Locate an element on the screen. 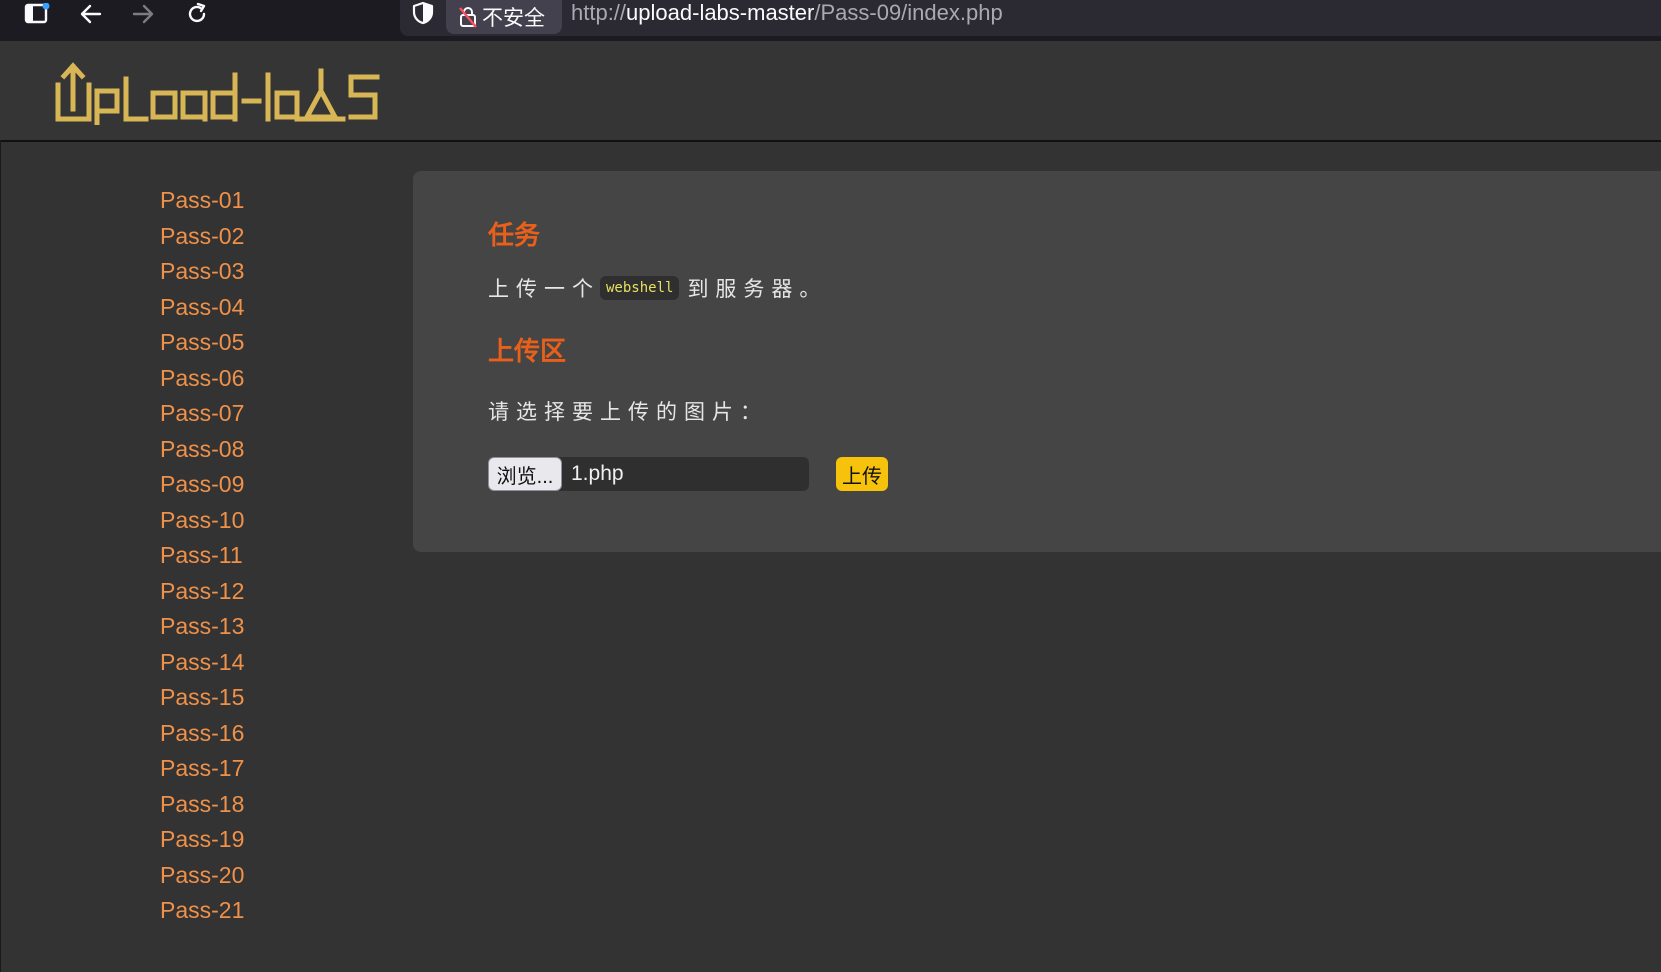 This screenshot has height=972, width=1661. sidebar-item-pass-06: Pass-06 is located at coordinates (240, 379).